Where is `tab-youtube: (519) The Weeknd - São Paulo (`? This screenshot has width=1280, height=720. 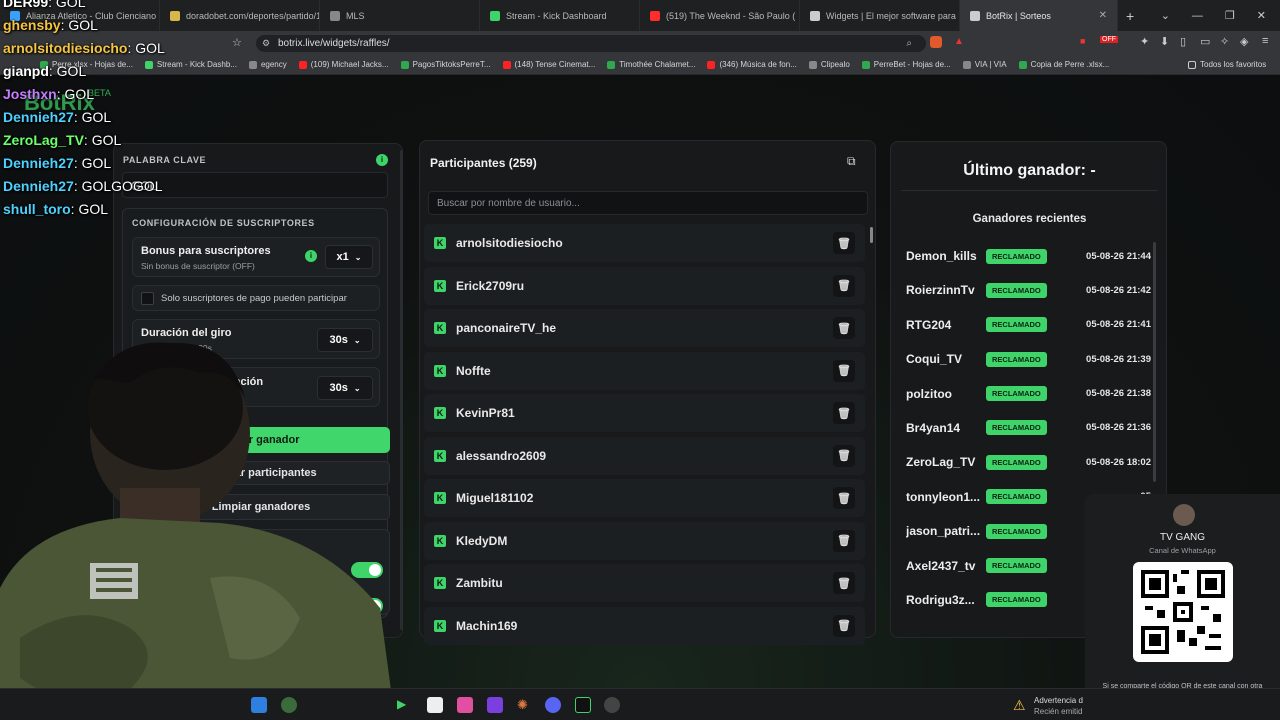
tab-youtube: (519) The Weeknd - São Paulo ( is located at coordinates (720, 15).